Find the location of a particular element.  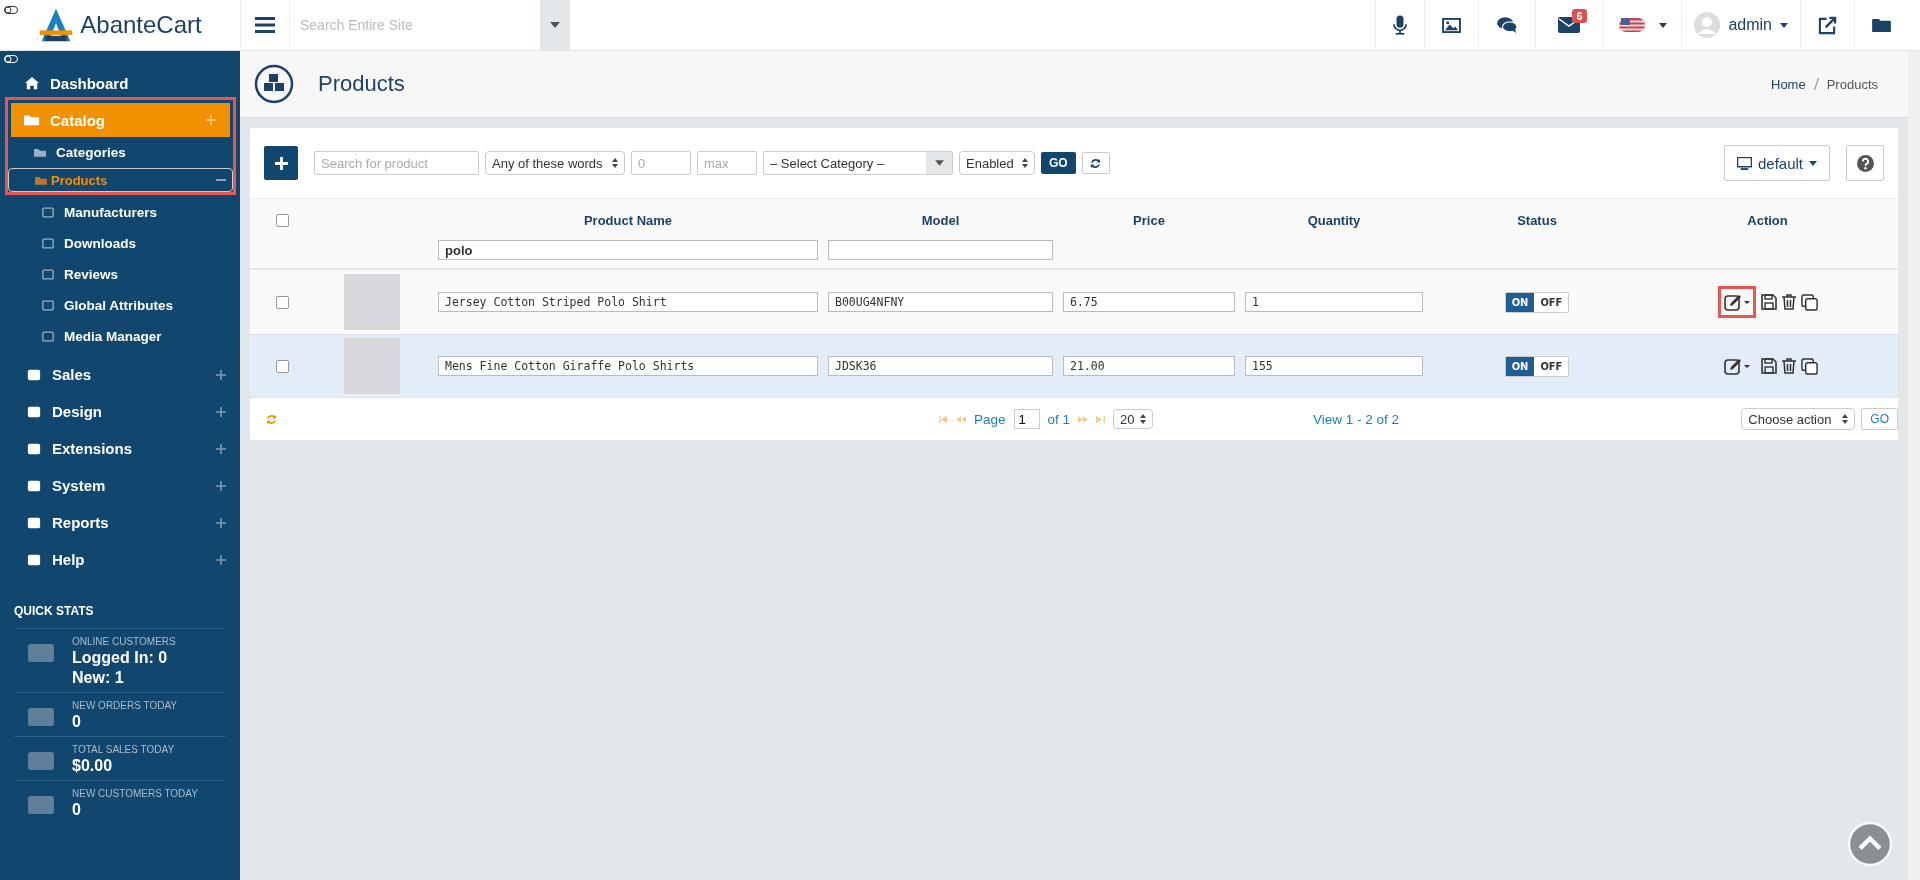

sidebar-item: System is located at coordinates (120, 485).